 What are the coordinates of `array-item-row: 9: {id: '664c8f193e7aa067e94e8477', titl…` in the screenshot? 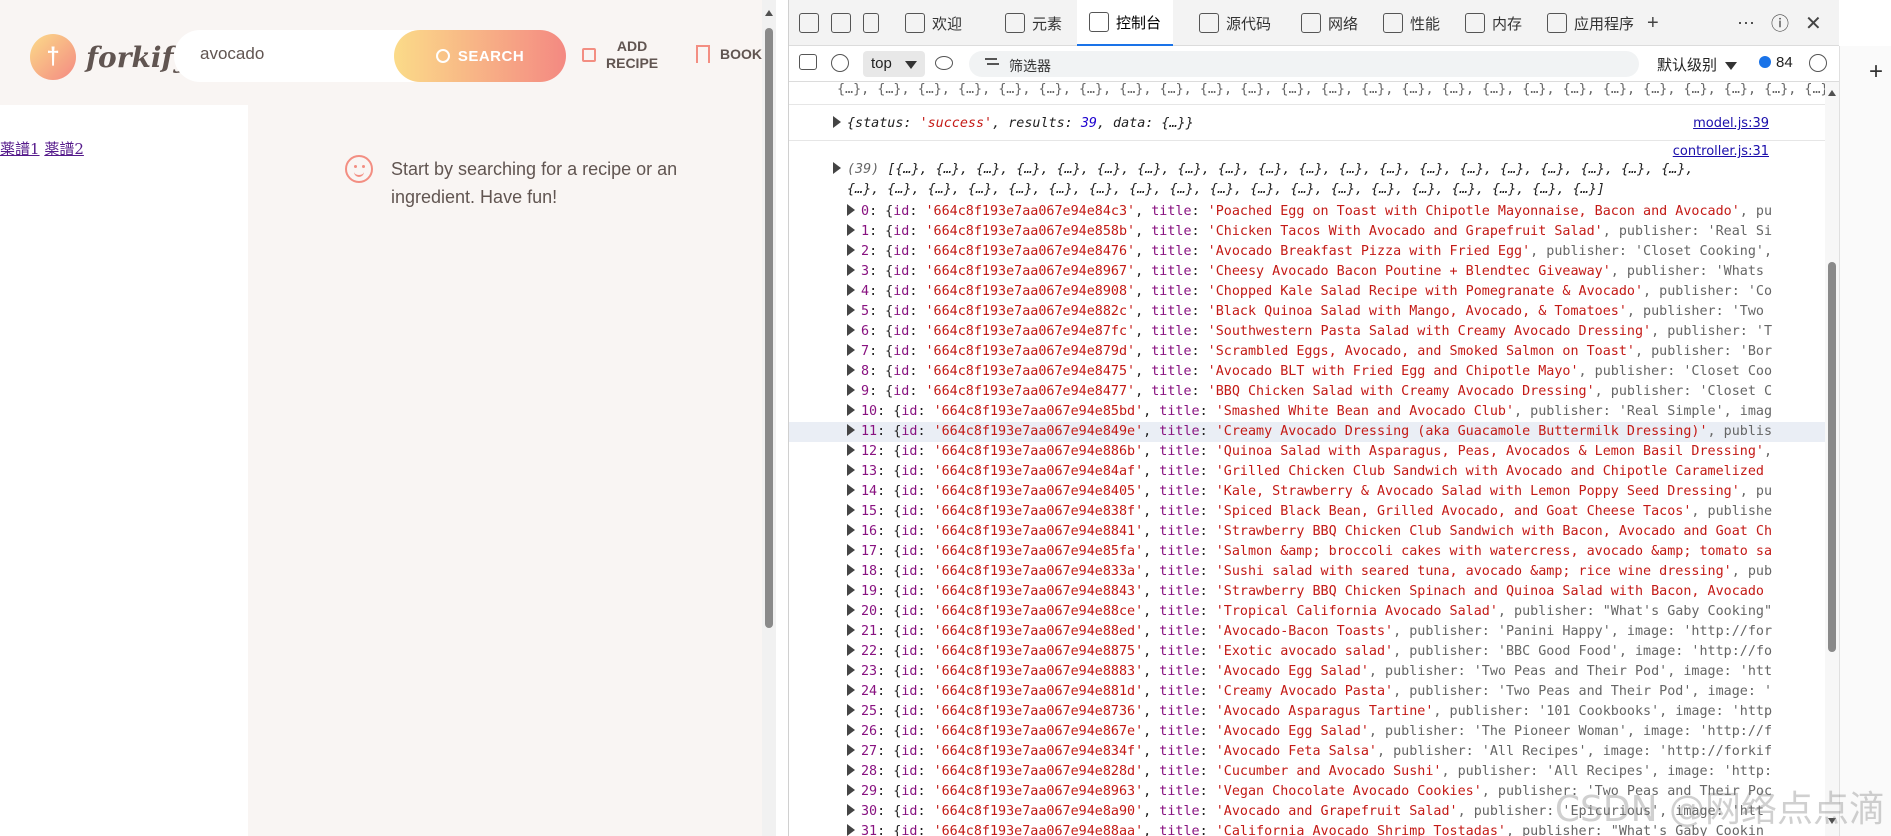 It's located at (1309, 391).